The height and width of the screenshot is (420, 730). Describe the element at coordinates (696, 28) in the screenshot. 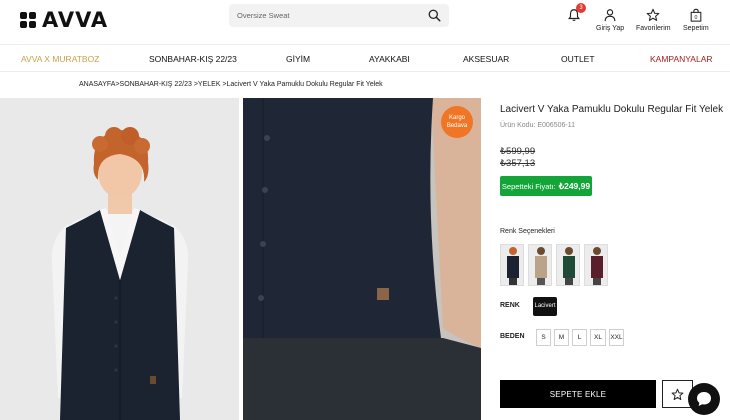

I see `cart-label: Sepetim` at that location.